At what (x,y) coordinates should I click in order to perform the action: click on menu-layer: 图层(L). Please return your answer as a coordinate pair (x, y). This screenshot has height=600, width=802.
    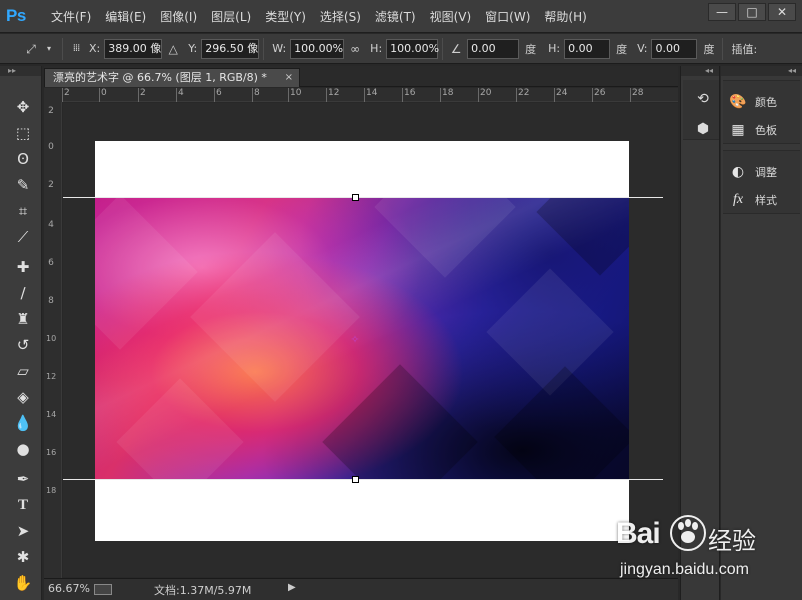
    Looking at the image, I should click on (231, 16).